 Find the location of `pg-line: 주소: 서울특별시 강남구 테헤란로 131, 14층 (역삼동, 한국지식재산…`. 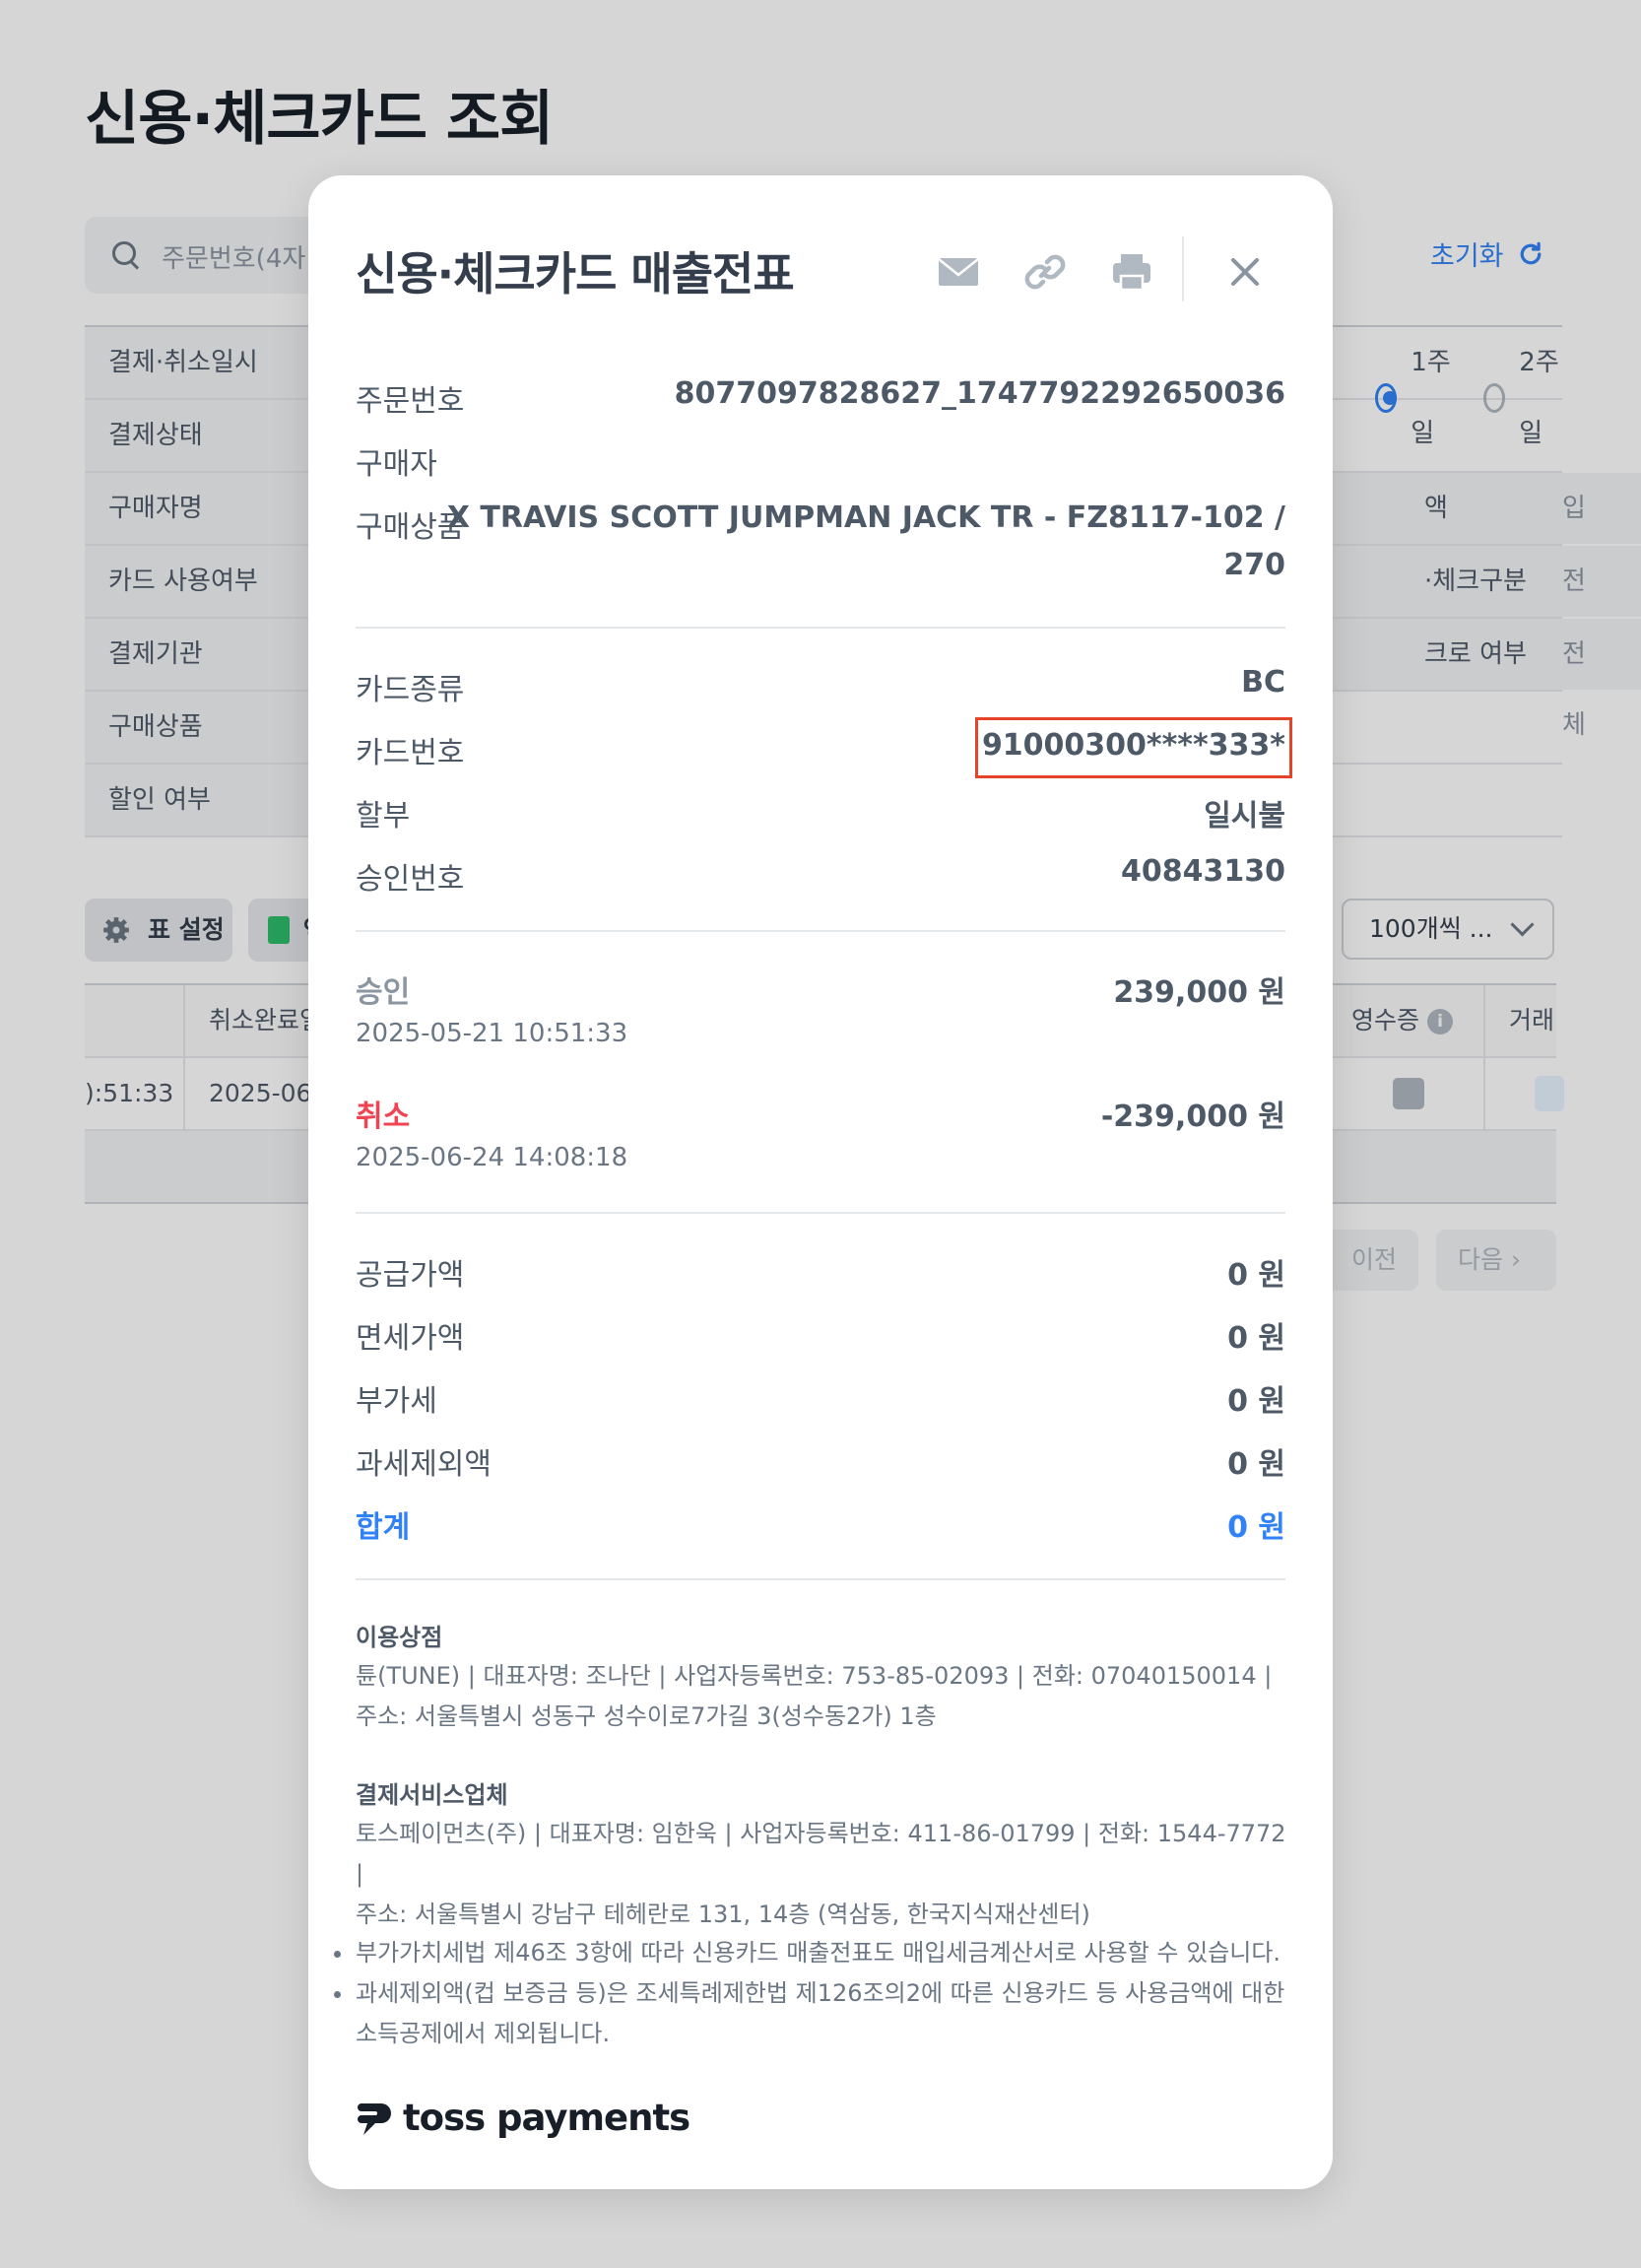

pg-line: 주소: 서울특별시 강남구 테헤란로 131, 14층 (역삼동, 한국지식재산… is located at coordinates (723, 1914).